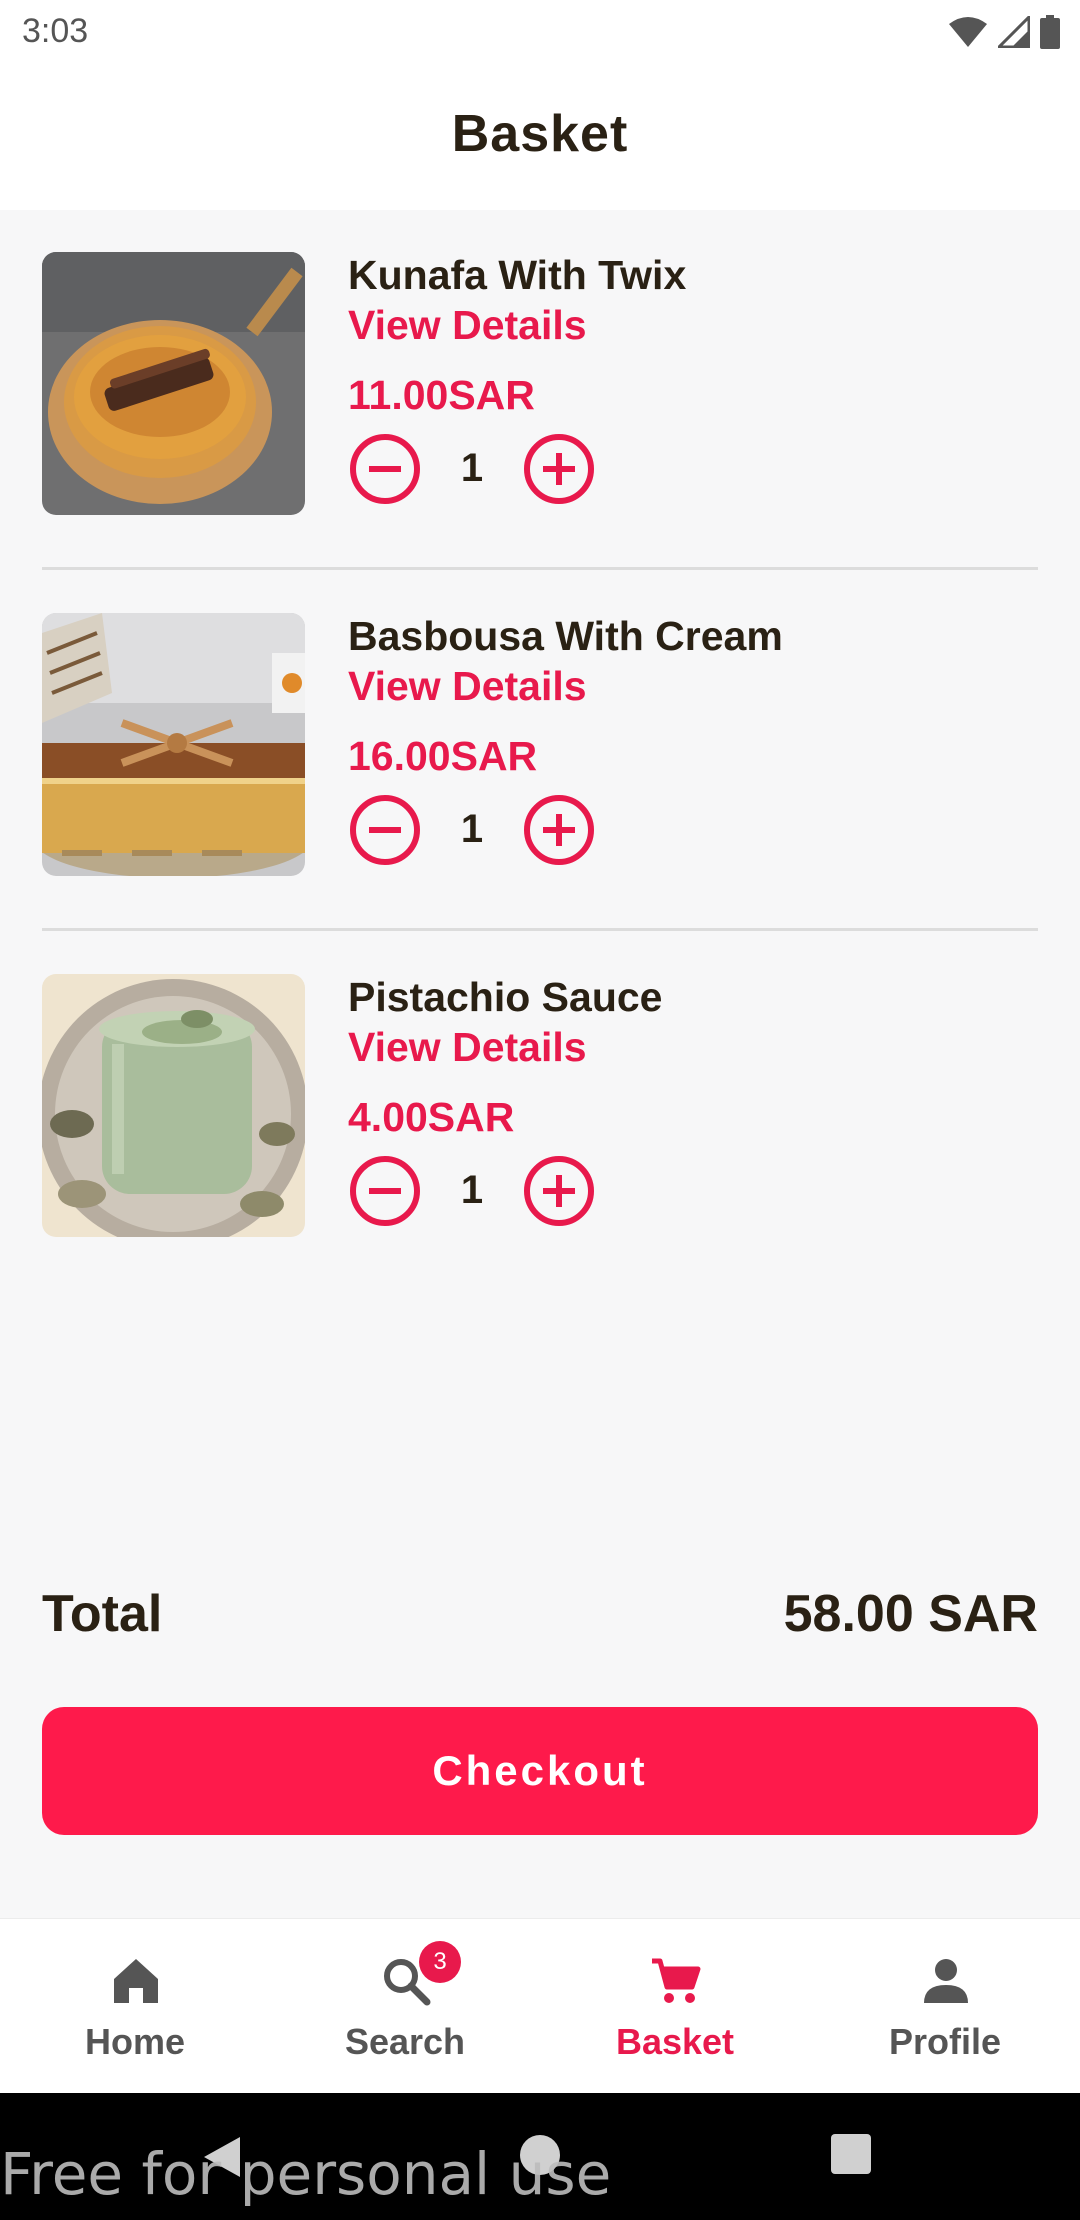 This screenshot has width=1080, height=2220. What do you see at coordinates (441, 395) in the screenshot?
I see `item-price: 11.00SAR` at bounding box center [441, 395].